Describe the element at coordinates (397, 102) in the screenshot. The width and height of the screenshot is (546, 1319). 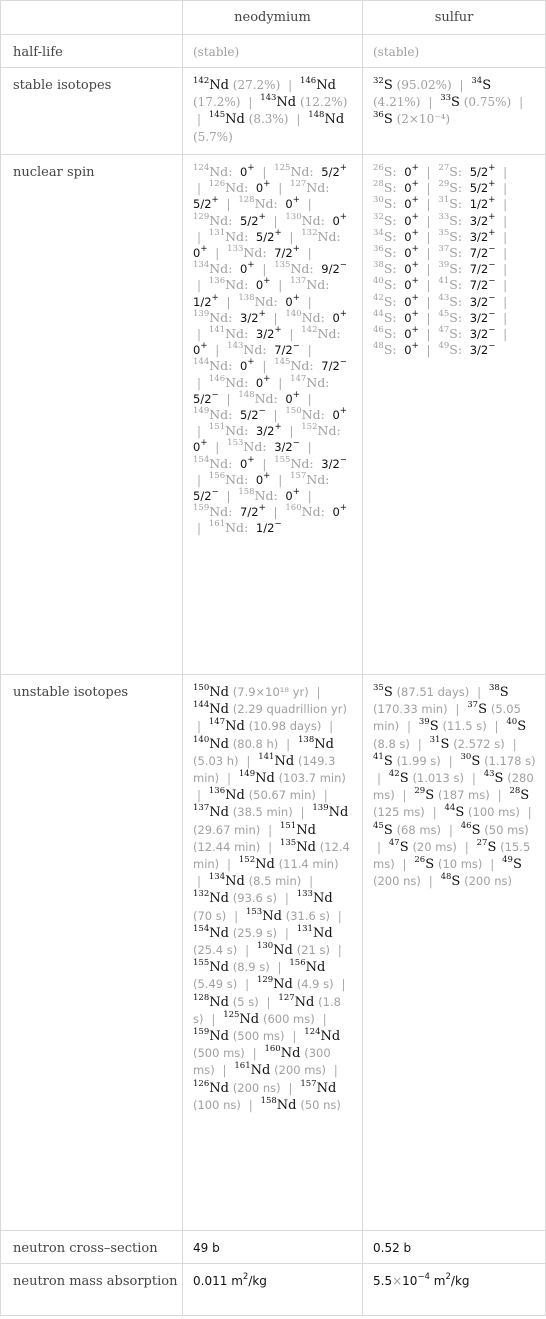
I see `abundance: (4.21%)` at that location.